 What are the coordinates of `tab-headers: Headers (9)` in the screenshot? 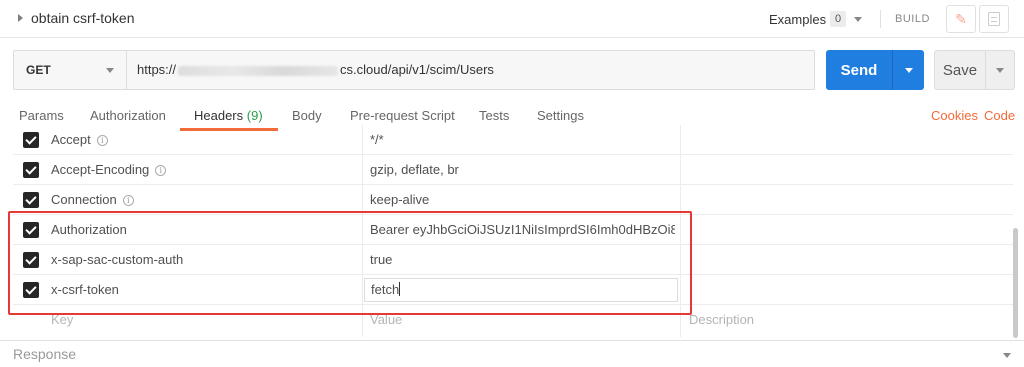 It's located at (228, 115).